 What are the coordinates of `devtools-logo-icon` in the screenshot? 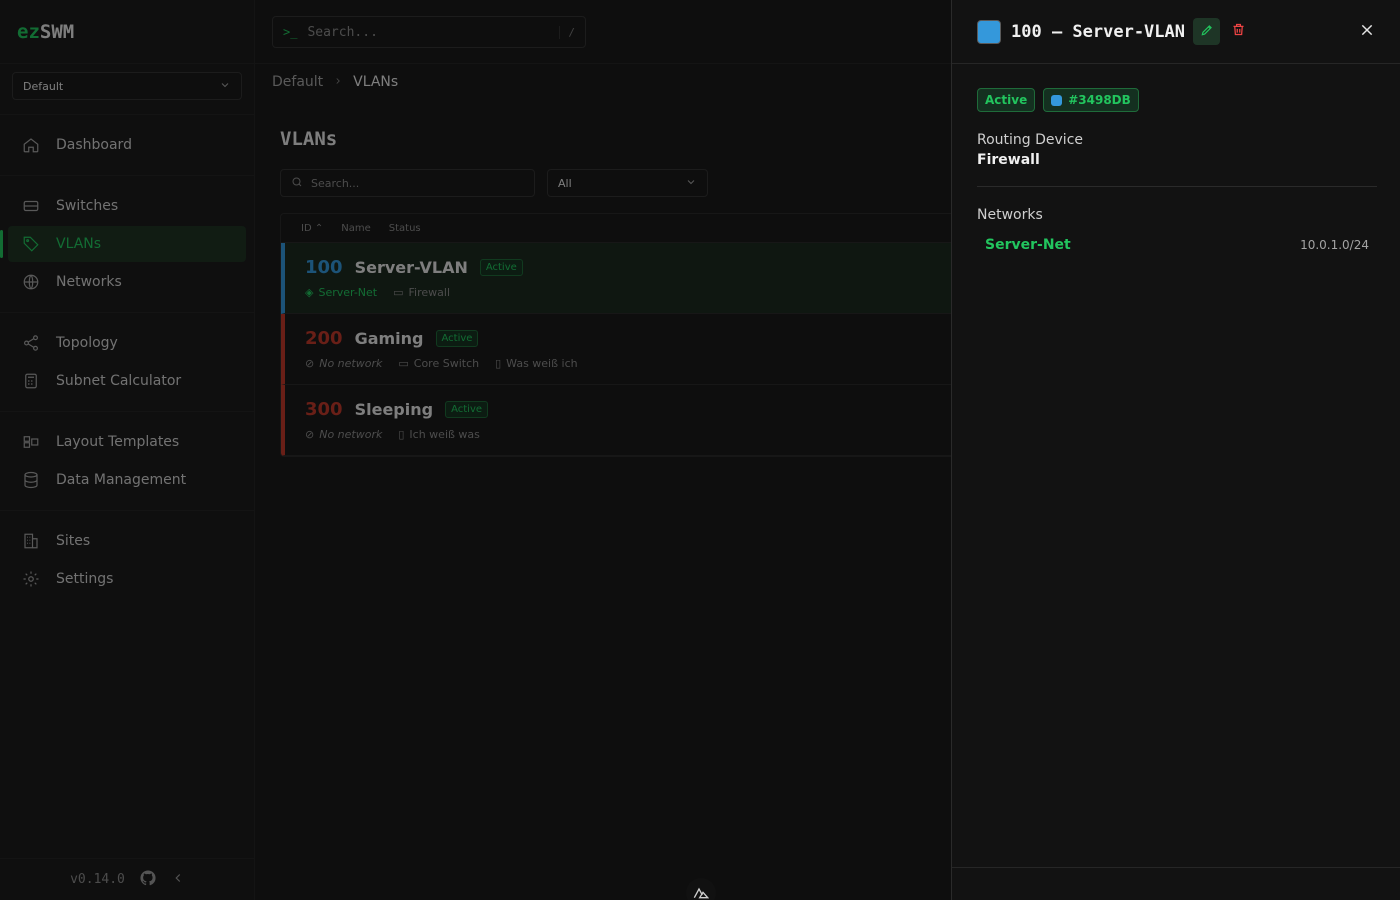 It's located at (701, 889).